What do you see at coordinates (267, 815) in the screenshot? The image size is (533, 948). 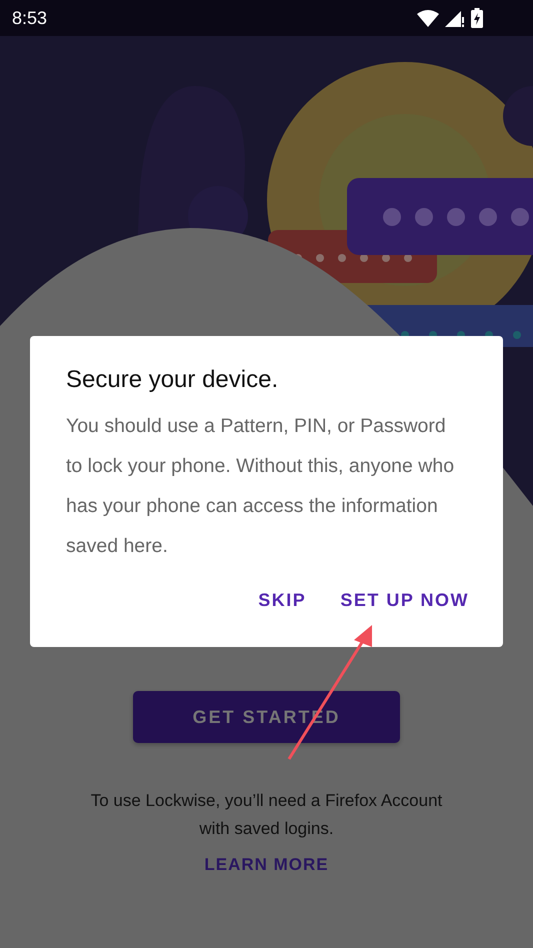 I see `info-text: To use Lockwise, you’ll need a Firefox Account with saved logins.` at bounding box center [267, 815].